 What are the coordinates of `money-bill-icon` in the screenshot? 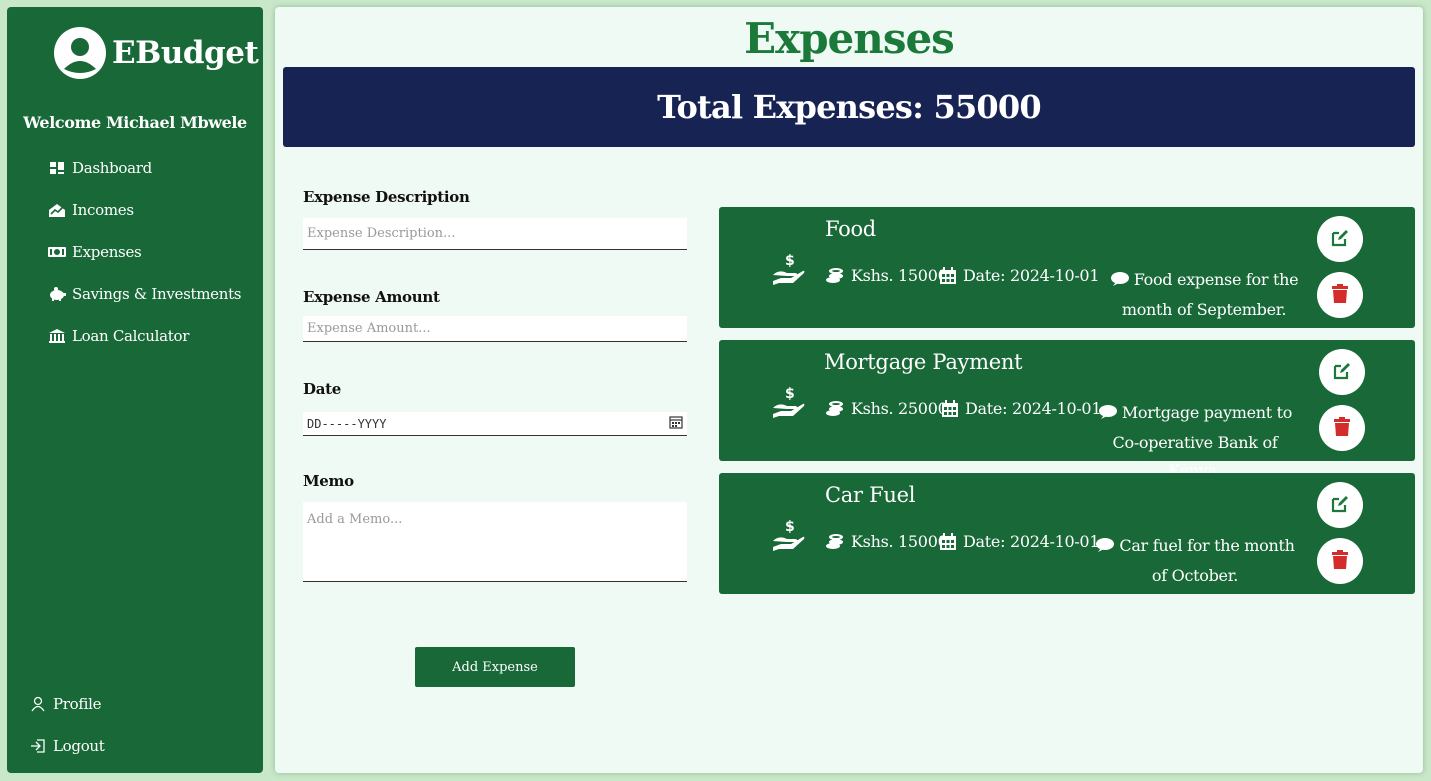 It's located at (57, 252).